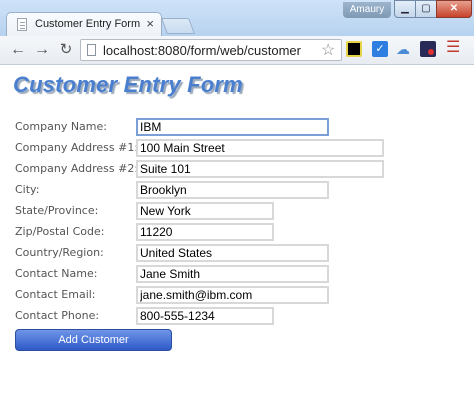 This screenshot has width=474, height=401. What do you see at coordinates (205, 316) in the screenshot?
I see `contact-phone-input` at bounding box center [205, 316].